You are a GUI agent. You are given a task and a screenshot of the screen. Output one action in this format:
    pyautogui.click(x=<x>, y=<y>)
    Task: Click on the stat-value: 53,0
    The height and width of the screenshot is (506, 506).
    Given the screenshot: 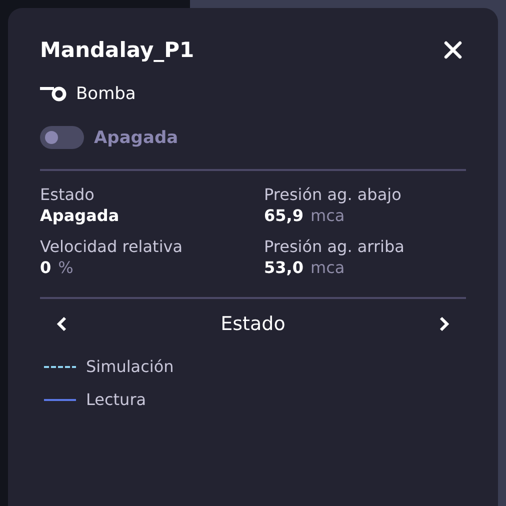 What is the action you would take?
    pyautogui.click(x=284, y=267)
    